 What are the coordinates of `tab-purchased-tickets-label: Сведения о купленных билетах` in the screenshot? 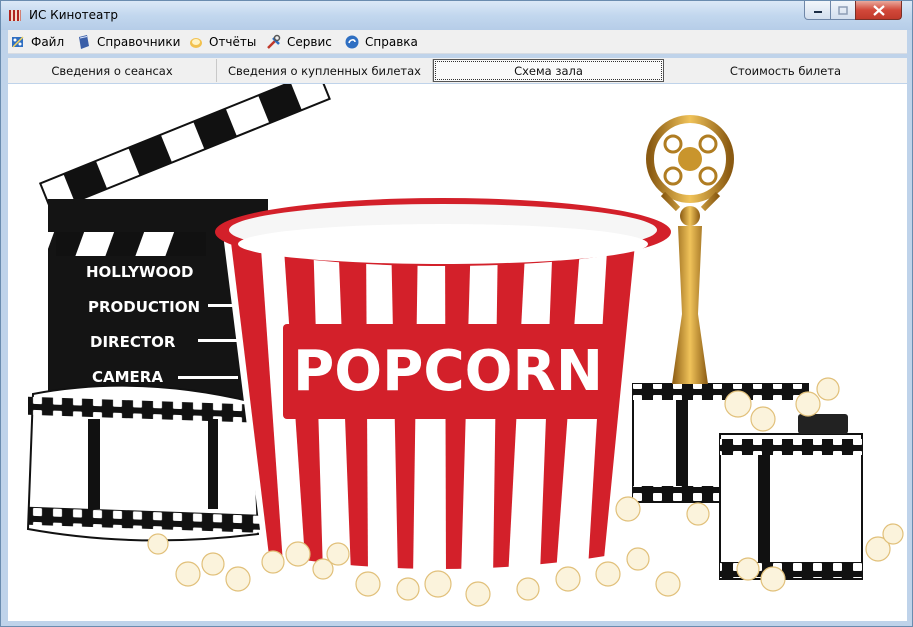 It's located at (324, 70).